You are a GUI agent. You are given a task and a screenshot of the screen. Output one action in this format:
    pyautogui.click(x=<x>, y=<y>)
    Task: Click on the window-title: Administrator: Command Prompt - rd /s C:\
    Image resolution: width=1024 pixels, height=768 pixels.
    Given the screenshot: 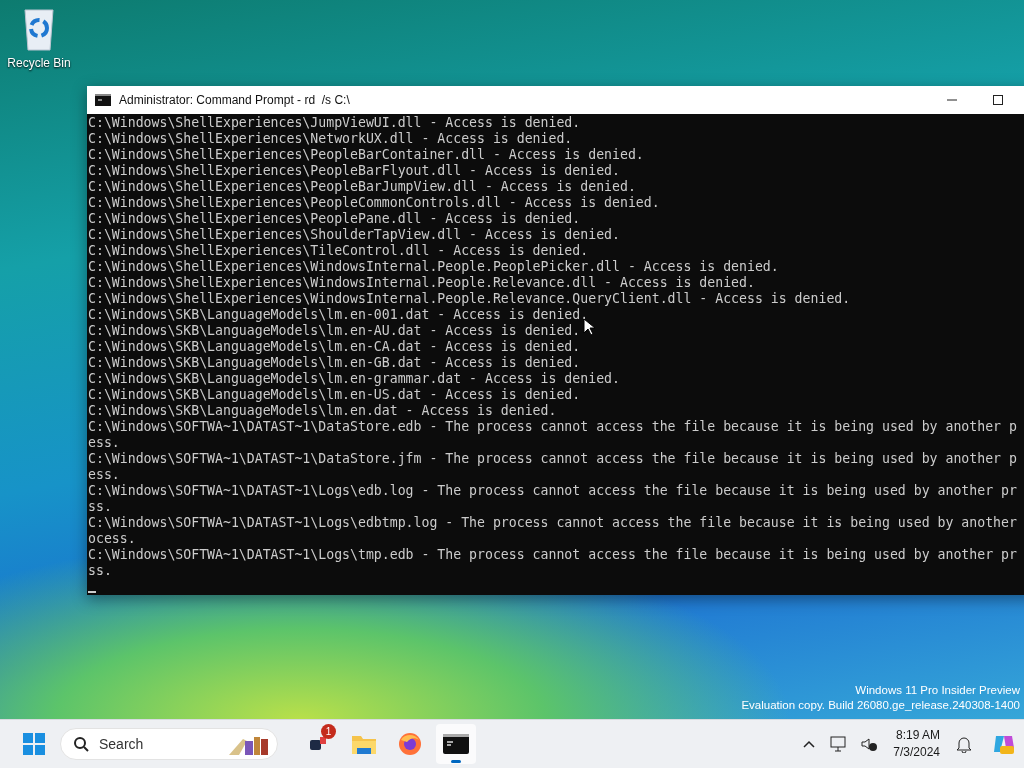 What is the action you would take?
    pyautogui.click(x=235, y=100)
    